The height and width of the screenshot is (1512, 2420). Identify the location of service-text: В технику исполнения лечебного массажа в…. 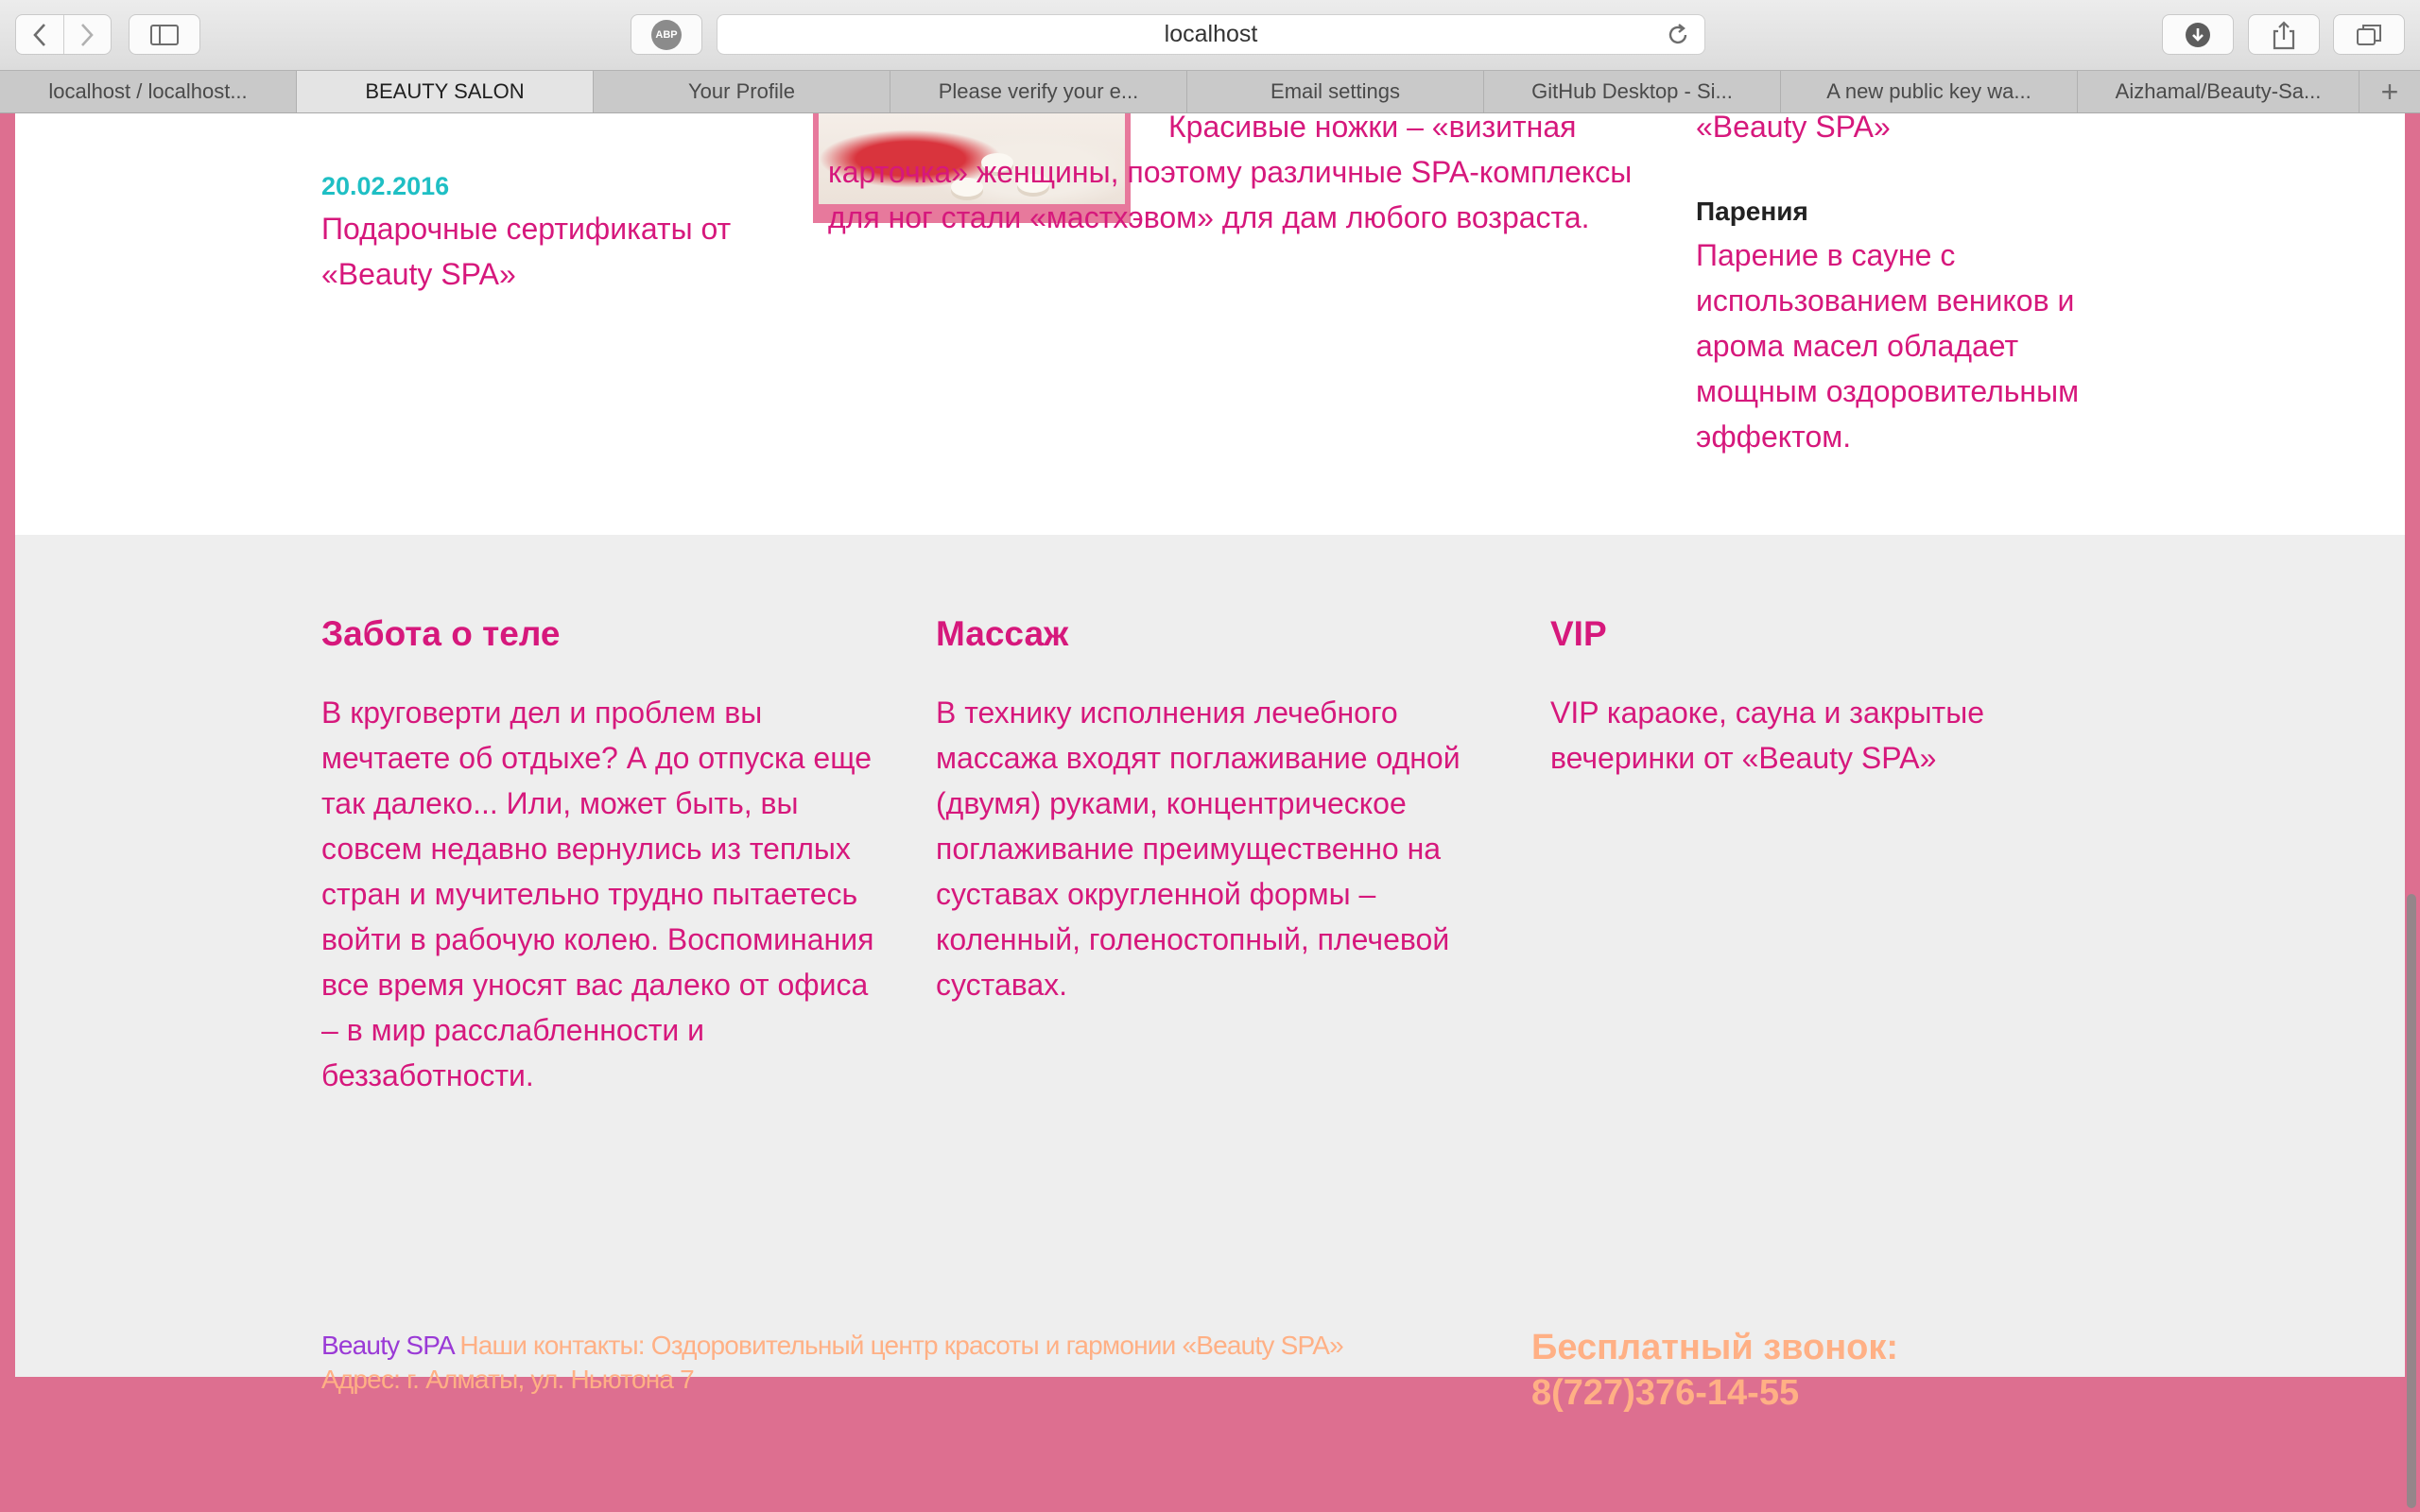
(1198, 849).